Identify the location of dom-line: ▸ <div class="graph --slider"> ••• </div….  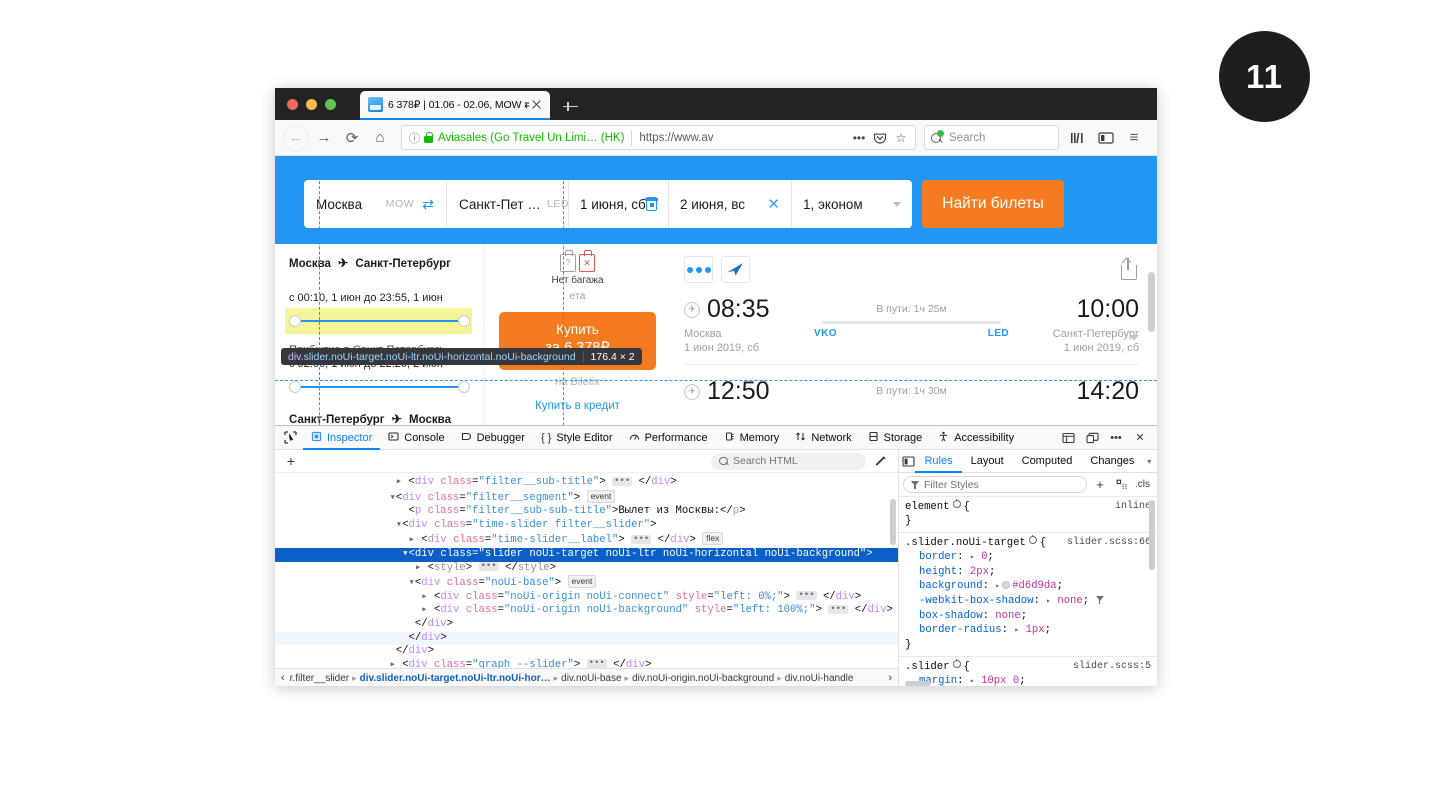
(586, 663).